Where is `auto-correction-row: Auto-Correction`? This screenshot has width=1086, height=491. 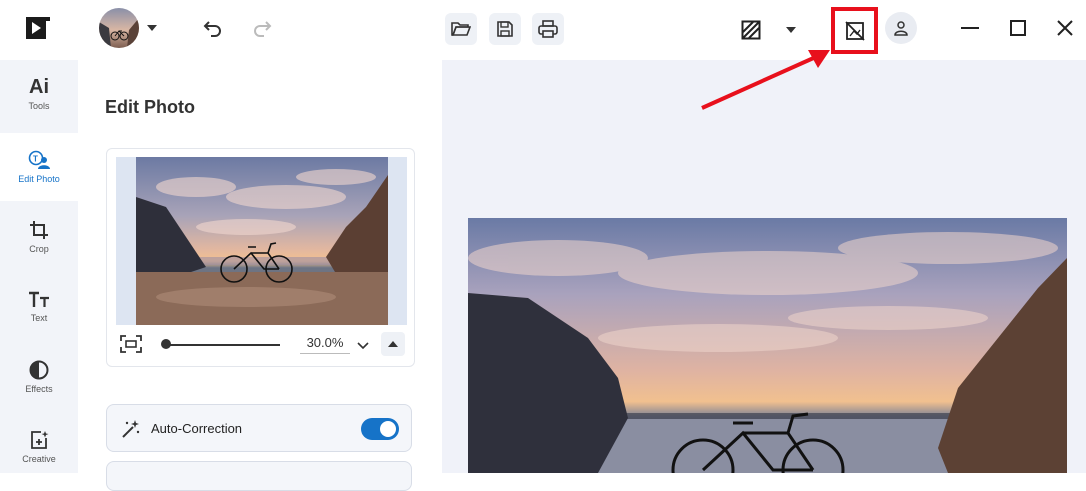 auto-correction-row: Auto-Correction is located at coordinates (259, 428).